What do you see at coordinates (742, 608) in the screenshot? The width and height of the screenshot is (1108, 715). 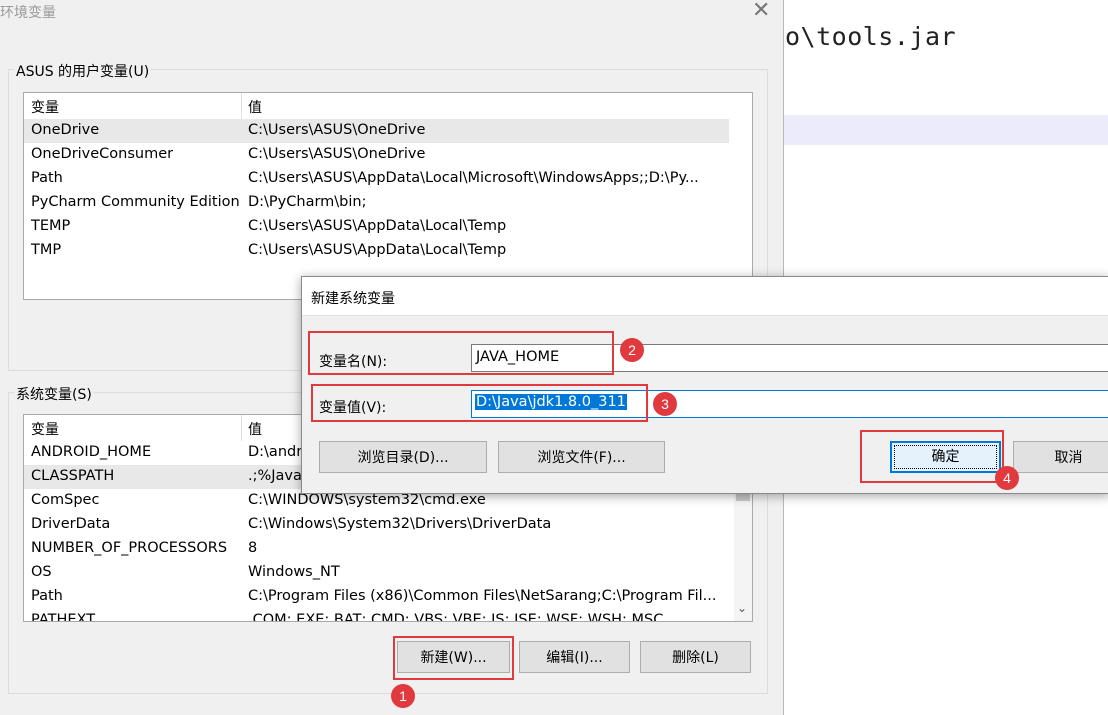 I see `chevron-down-icon: ⌄` at bounding box center [742, 608].